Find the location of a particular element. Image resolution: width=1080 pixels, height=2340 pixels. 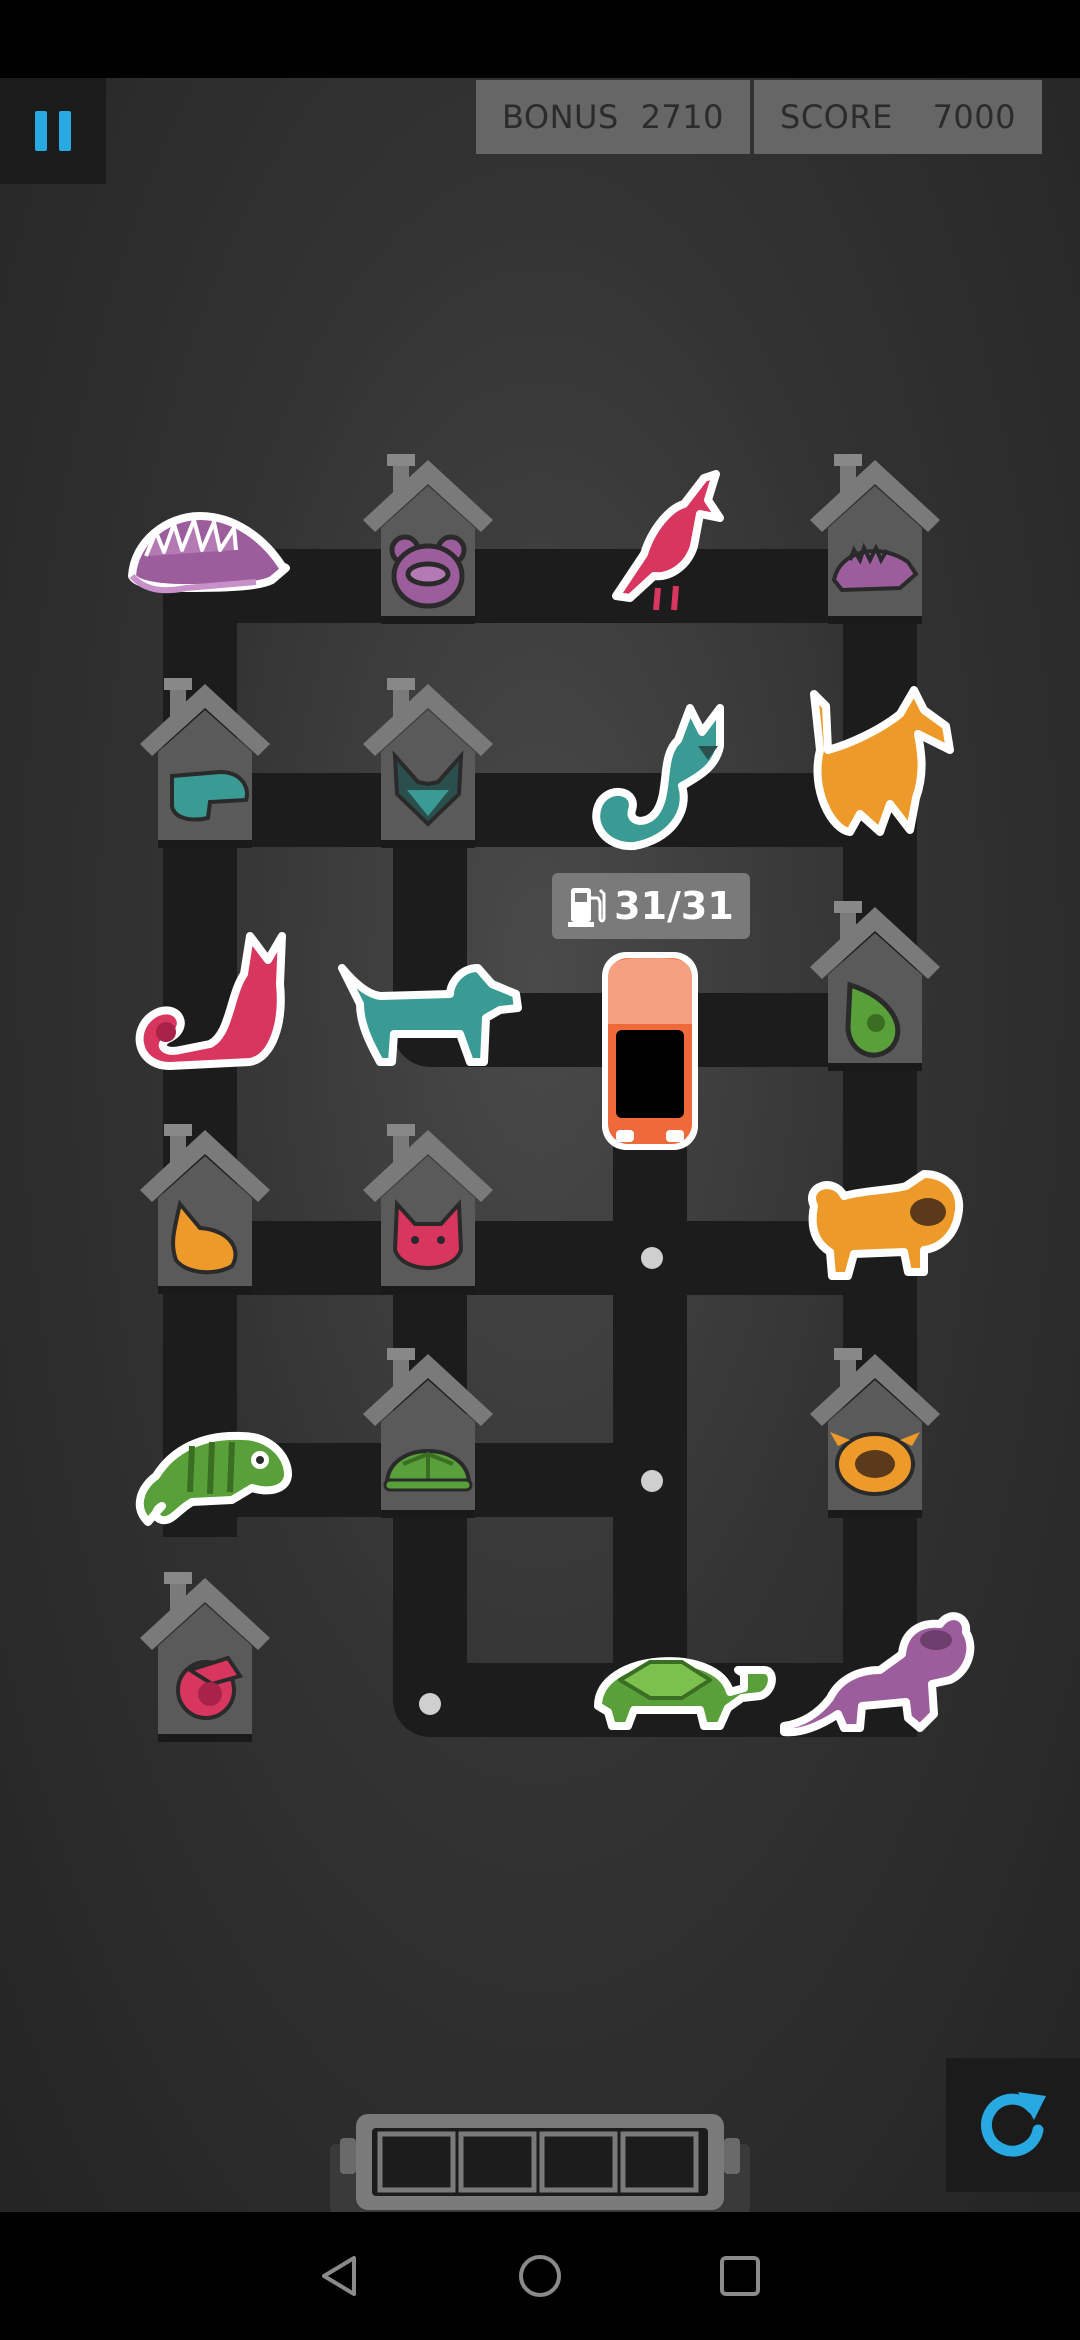

pause-icon is located at coordinates (41, 131).